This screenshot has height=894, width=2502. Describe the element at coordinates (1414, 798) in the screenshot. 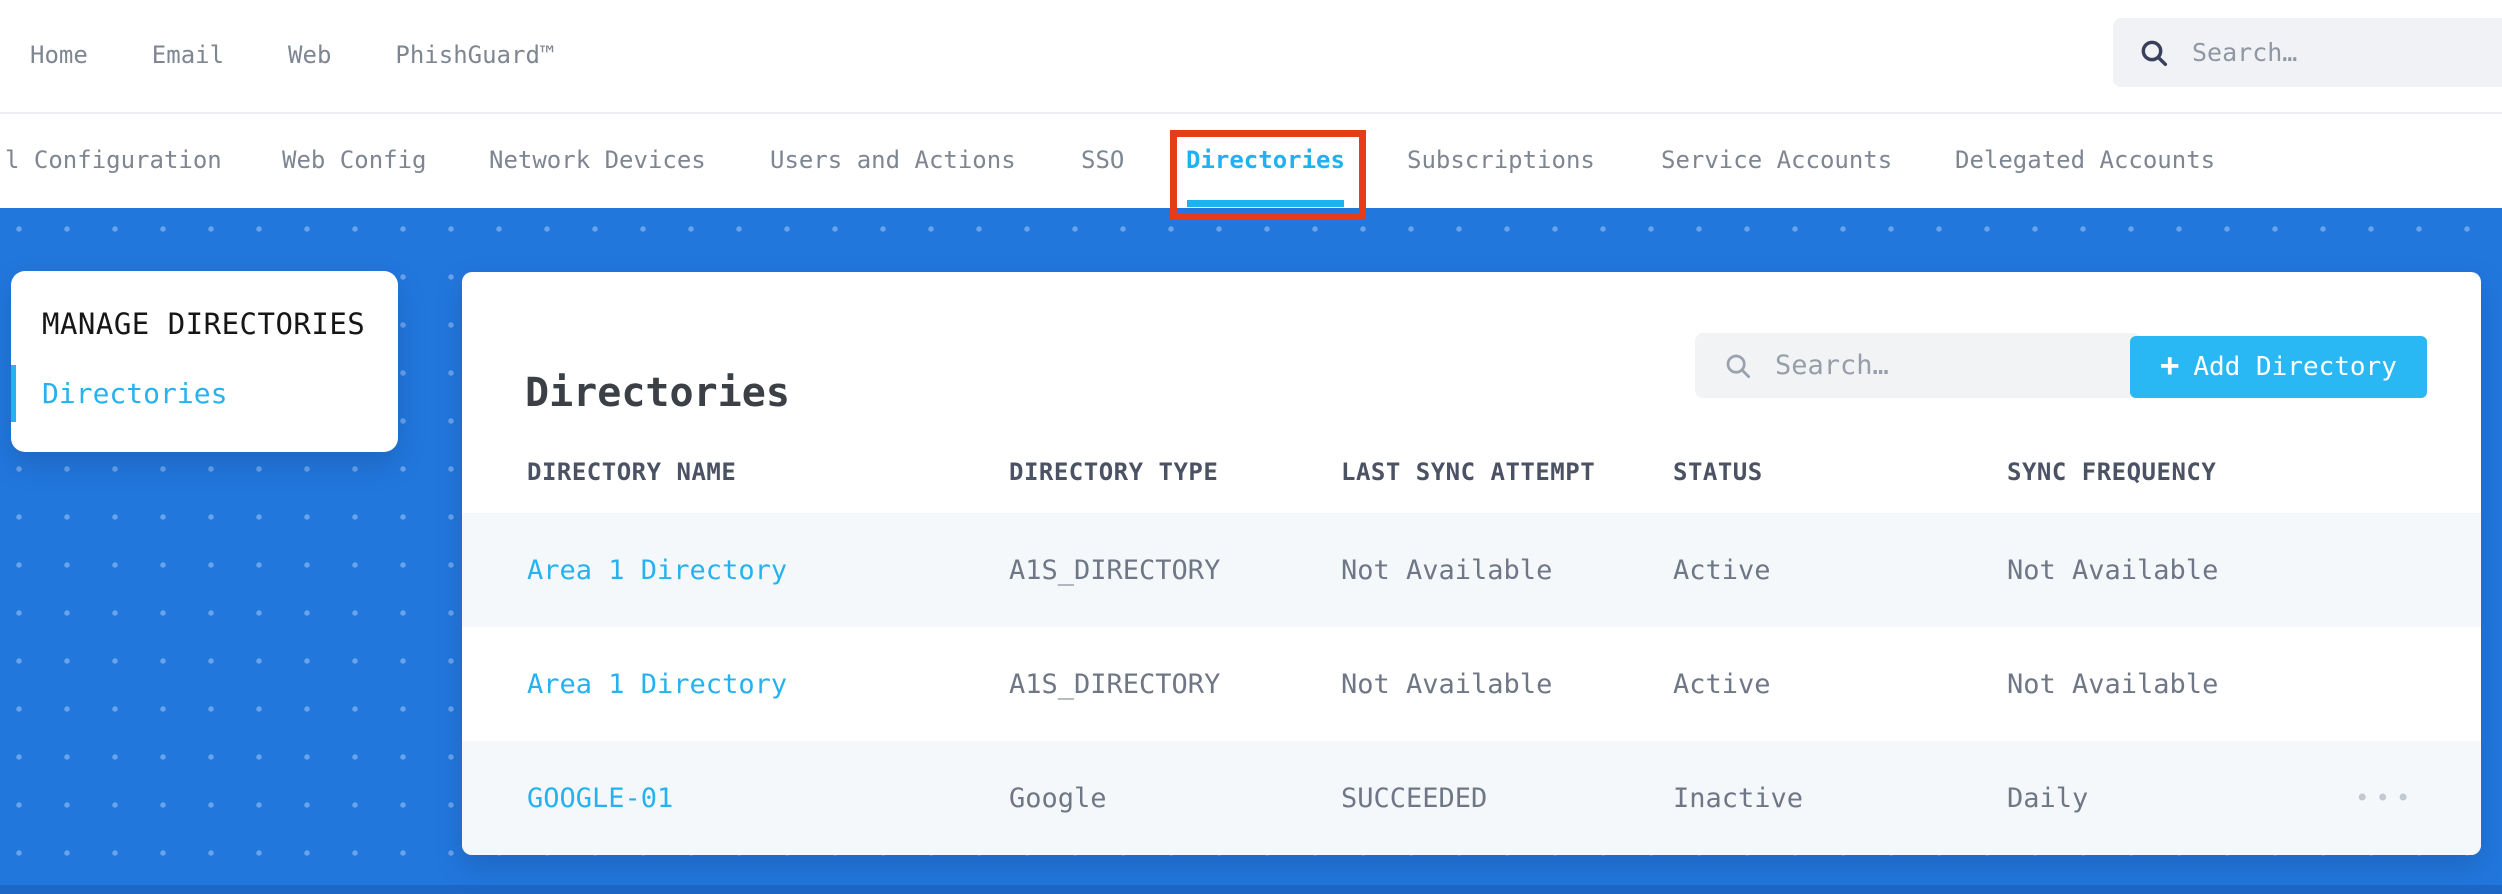

I see `last-sync-cell: SUCCEEDED` at that location.